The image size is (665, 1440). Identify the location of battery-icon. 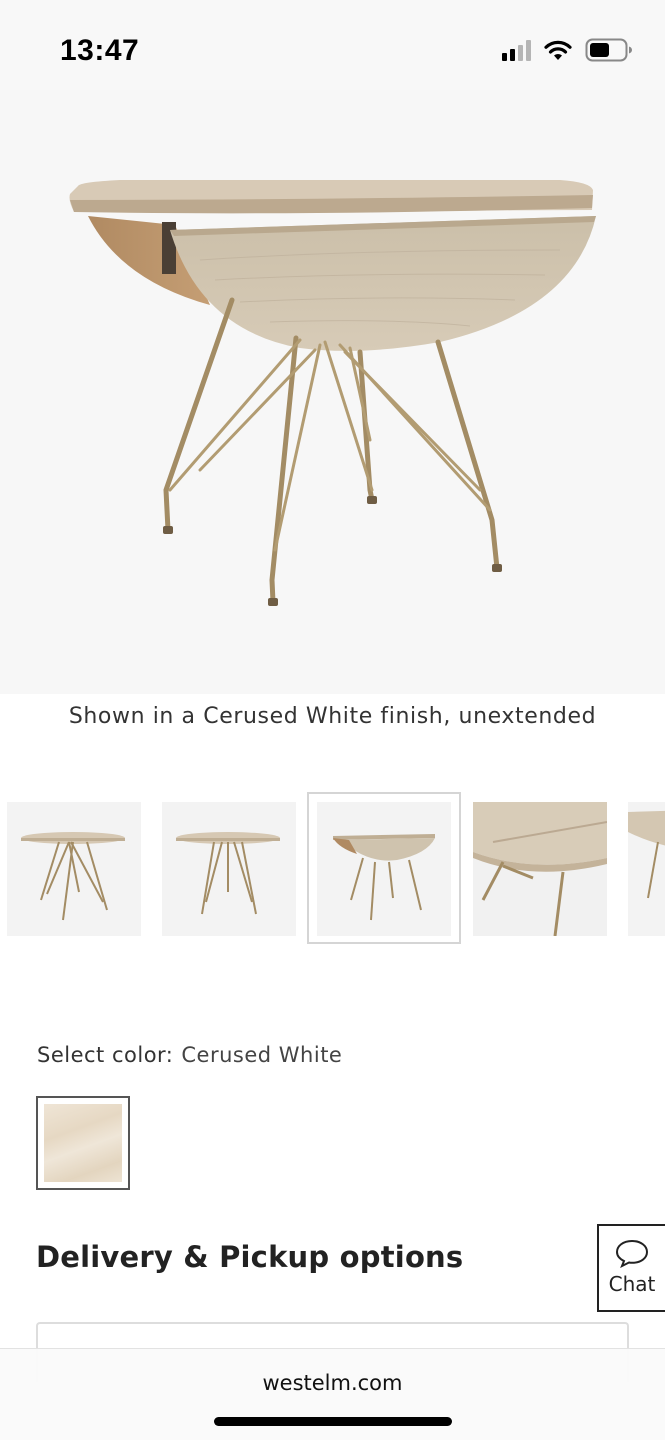
(609, 50).